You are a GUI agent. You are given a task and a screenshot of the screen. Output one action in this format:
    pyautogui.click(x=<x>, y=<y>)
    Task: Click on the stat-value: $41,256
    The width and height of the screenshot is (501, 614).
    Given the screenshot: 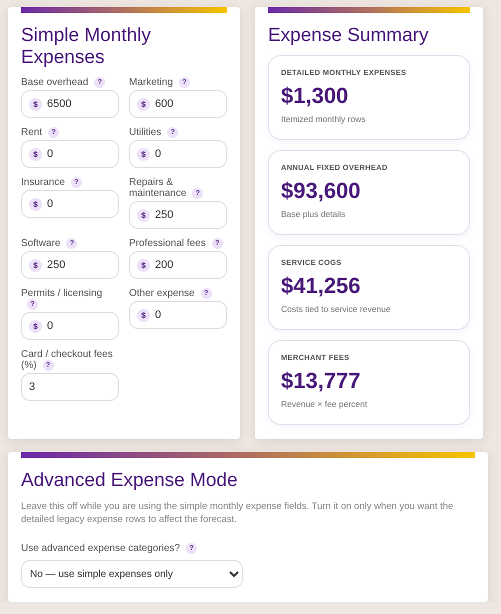 What is the action you would take?
    pyautogui.click(x=321, y=286)
    